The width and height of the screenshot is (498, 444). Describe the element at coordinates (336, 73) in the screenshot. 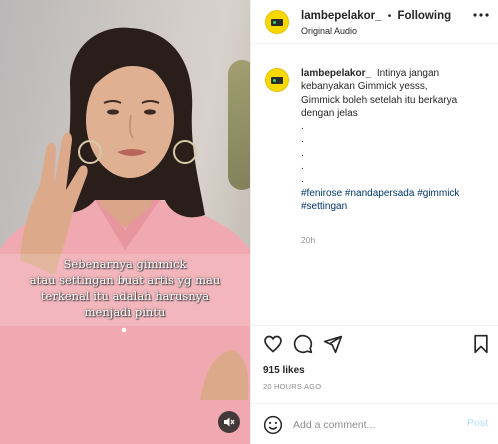

I see `caption-username: lambepelakor_` at that location.